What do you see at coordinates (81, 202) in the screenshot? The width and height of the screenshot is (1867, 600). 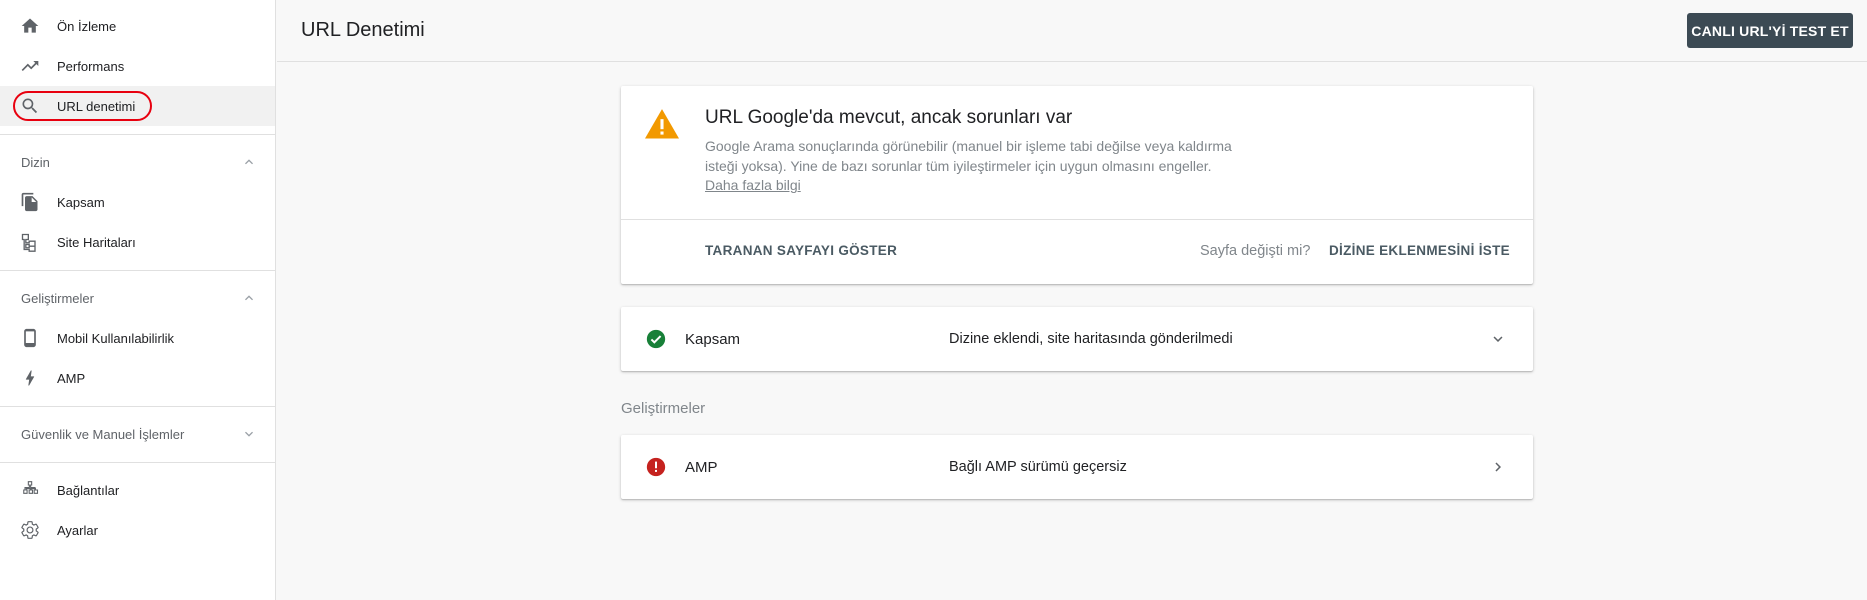 I see `sidebar-item-label: Kapsam` at bounding box center [81, 202].